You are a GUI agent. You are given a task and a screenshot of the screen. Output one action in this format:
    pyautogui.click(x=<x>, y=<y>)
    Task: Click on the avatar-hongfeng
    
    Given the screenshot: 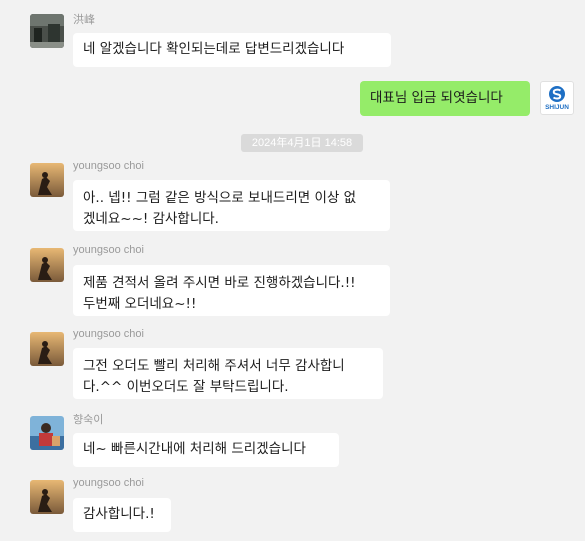 What is the action you would take?
    pyautogui.click(x=47, y=31)
    